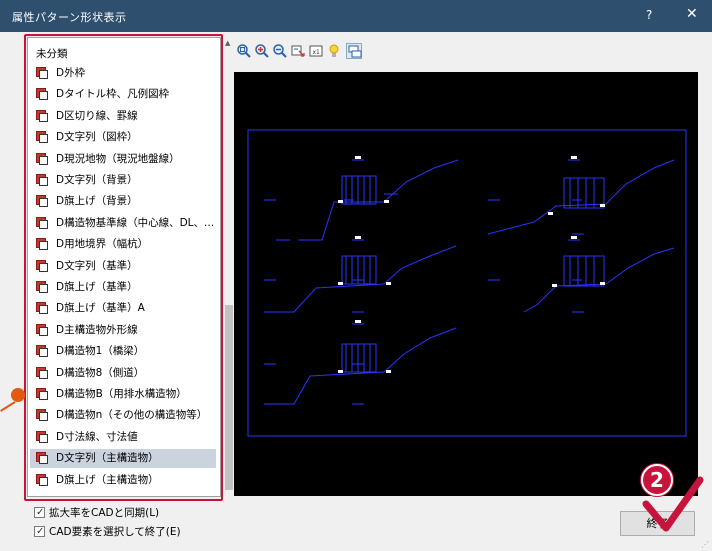 The image size is (712, 551). Describe the element at coordinates (227, 43) in the screenshot. I see `scroll-up-icon: ▲` at that location.